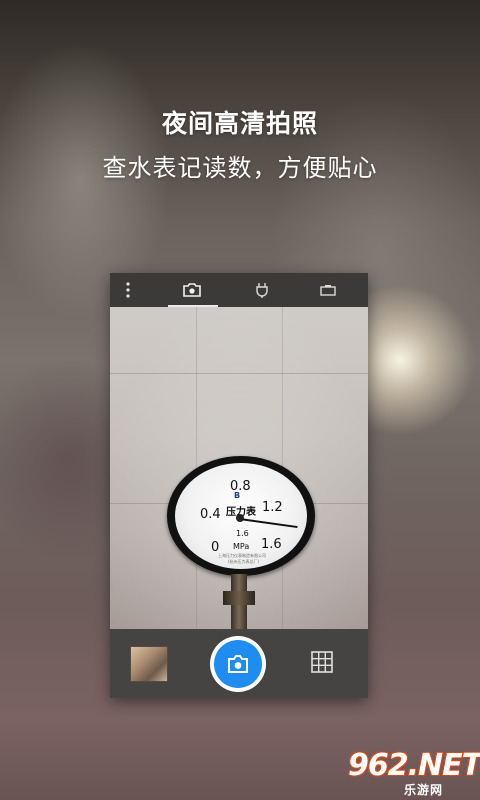 This screenshot has width=480, height=800. I want to click on gauge-needle-hub, so click(240, 518).